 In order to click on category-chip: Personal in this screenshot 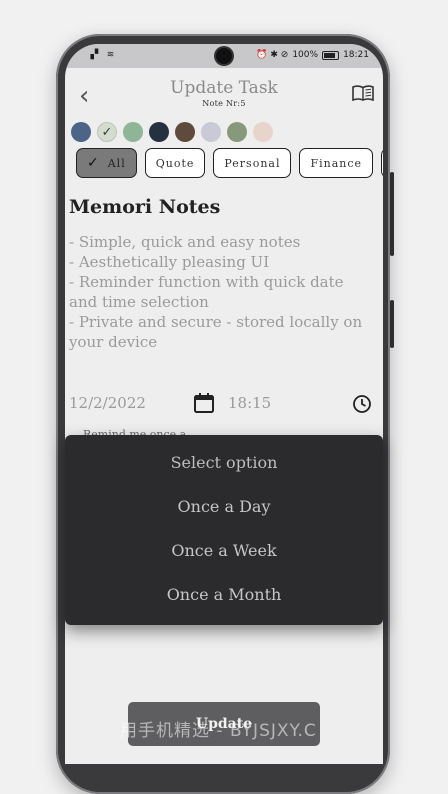, I will do `click(252, 163)`.